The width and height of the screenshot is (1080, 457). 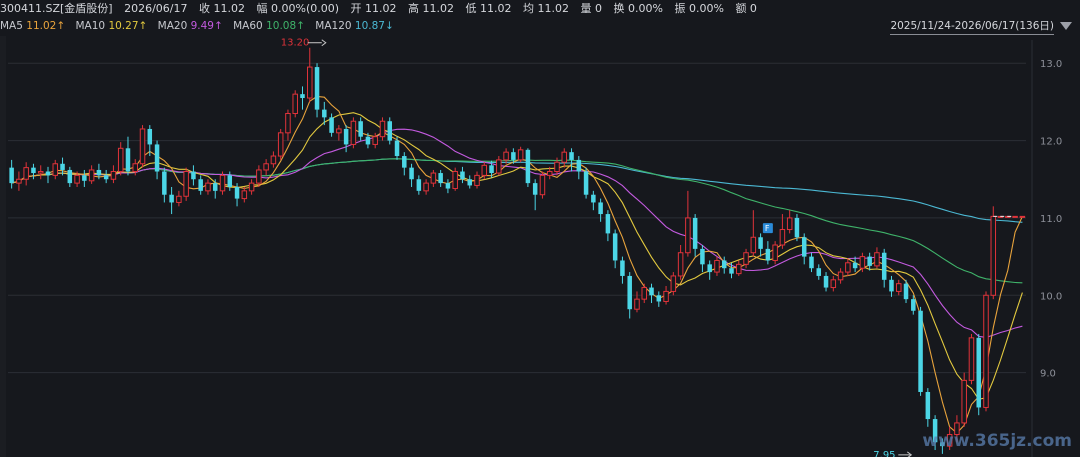 What do you see at coordinates (1051, 219) in the screenshot?
I see `y-tick-label: 11.0` at bounding box center [1051, 219].